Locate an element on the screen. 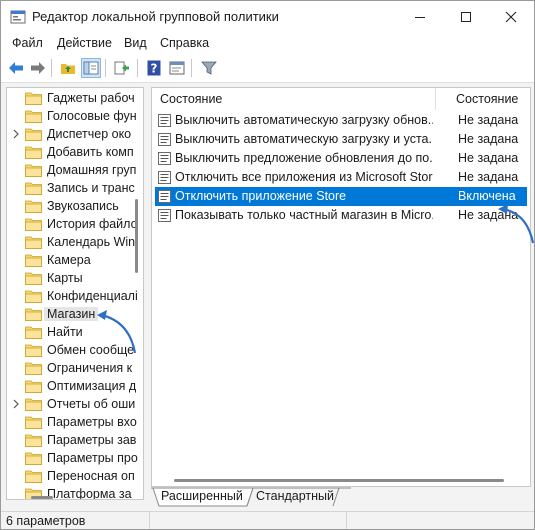  forward-button is located at coordinates (38, 68).